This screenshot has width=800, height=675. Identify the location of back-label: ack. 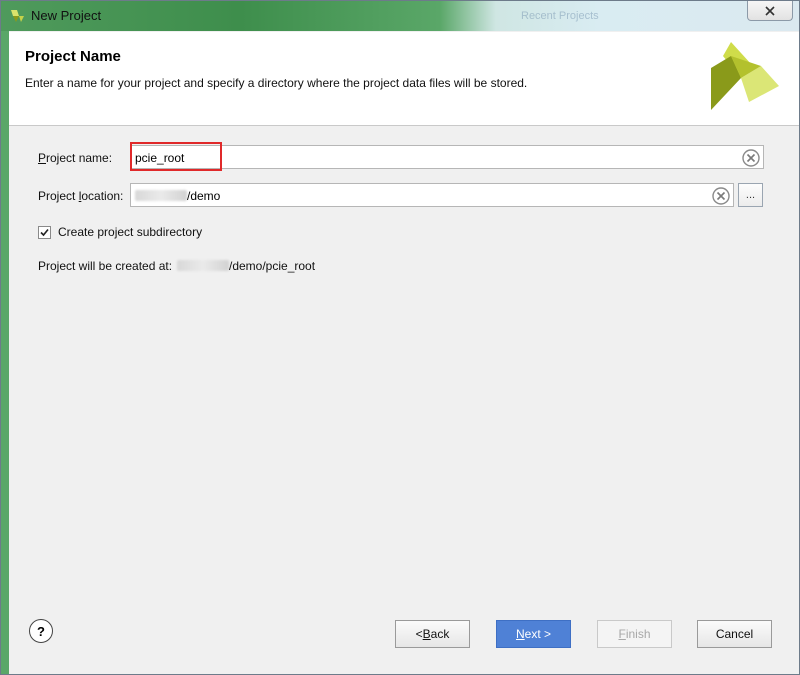
(440, 634).